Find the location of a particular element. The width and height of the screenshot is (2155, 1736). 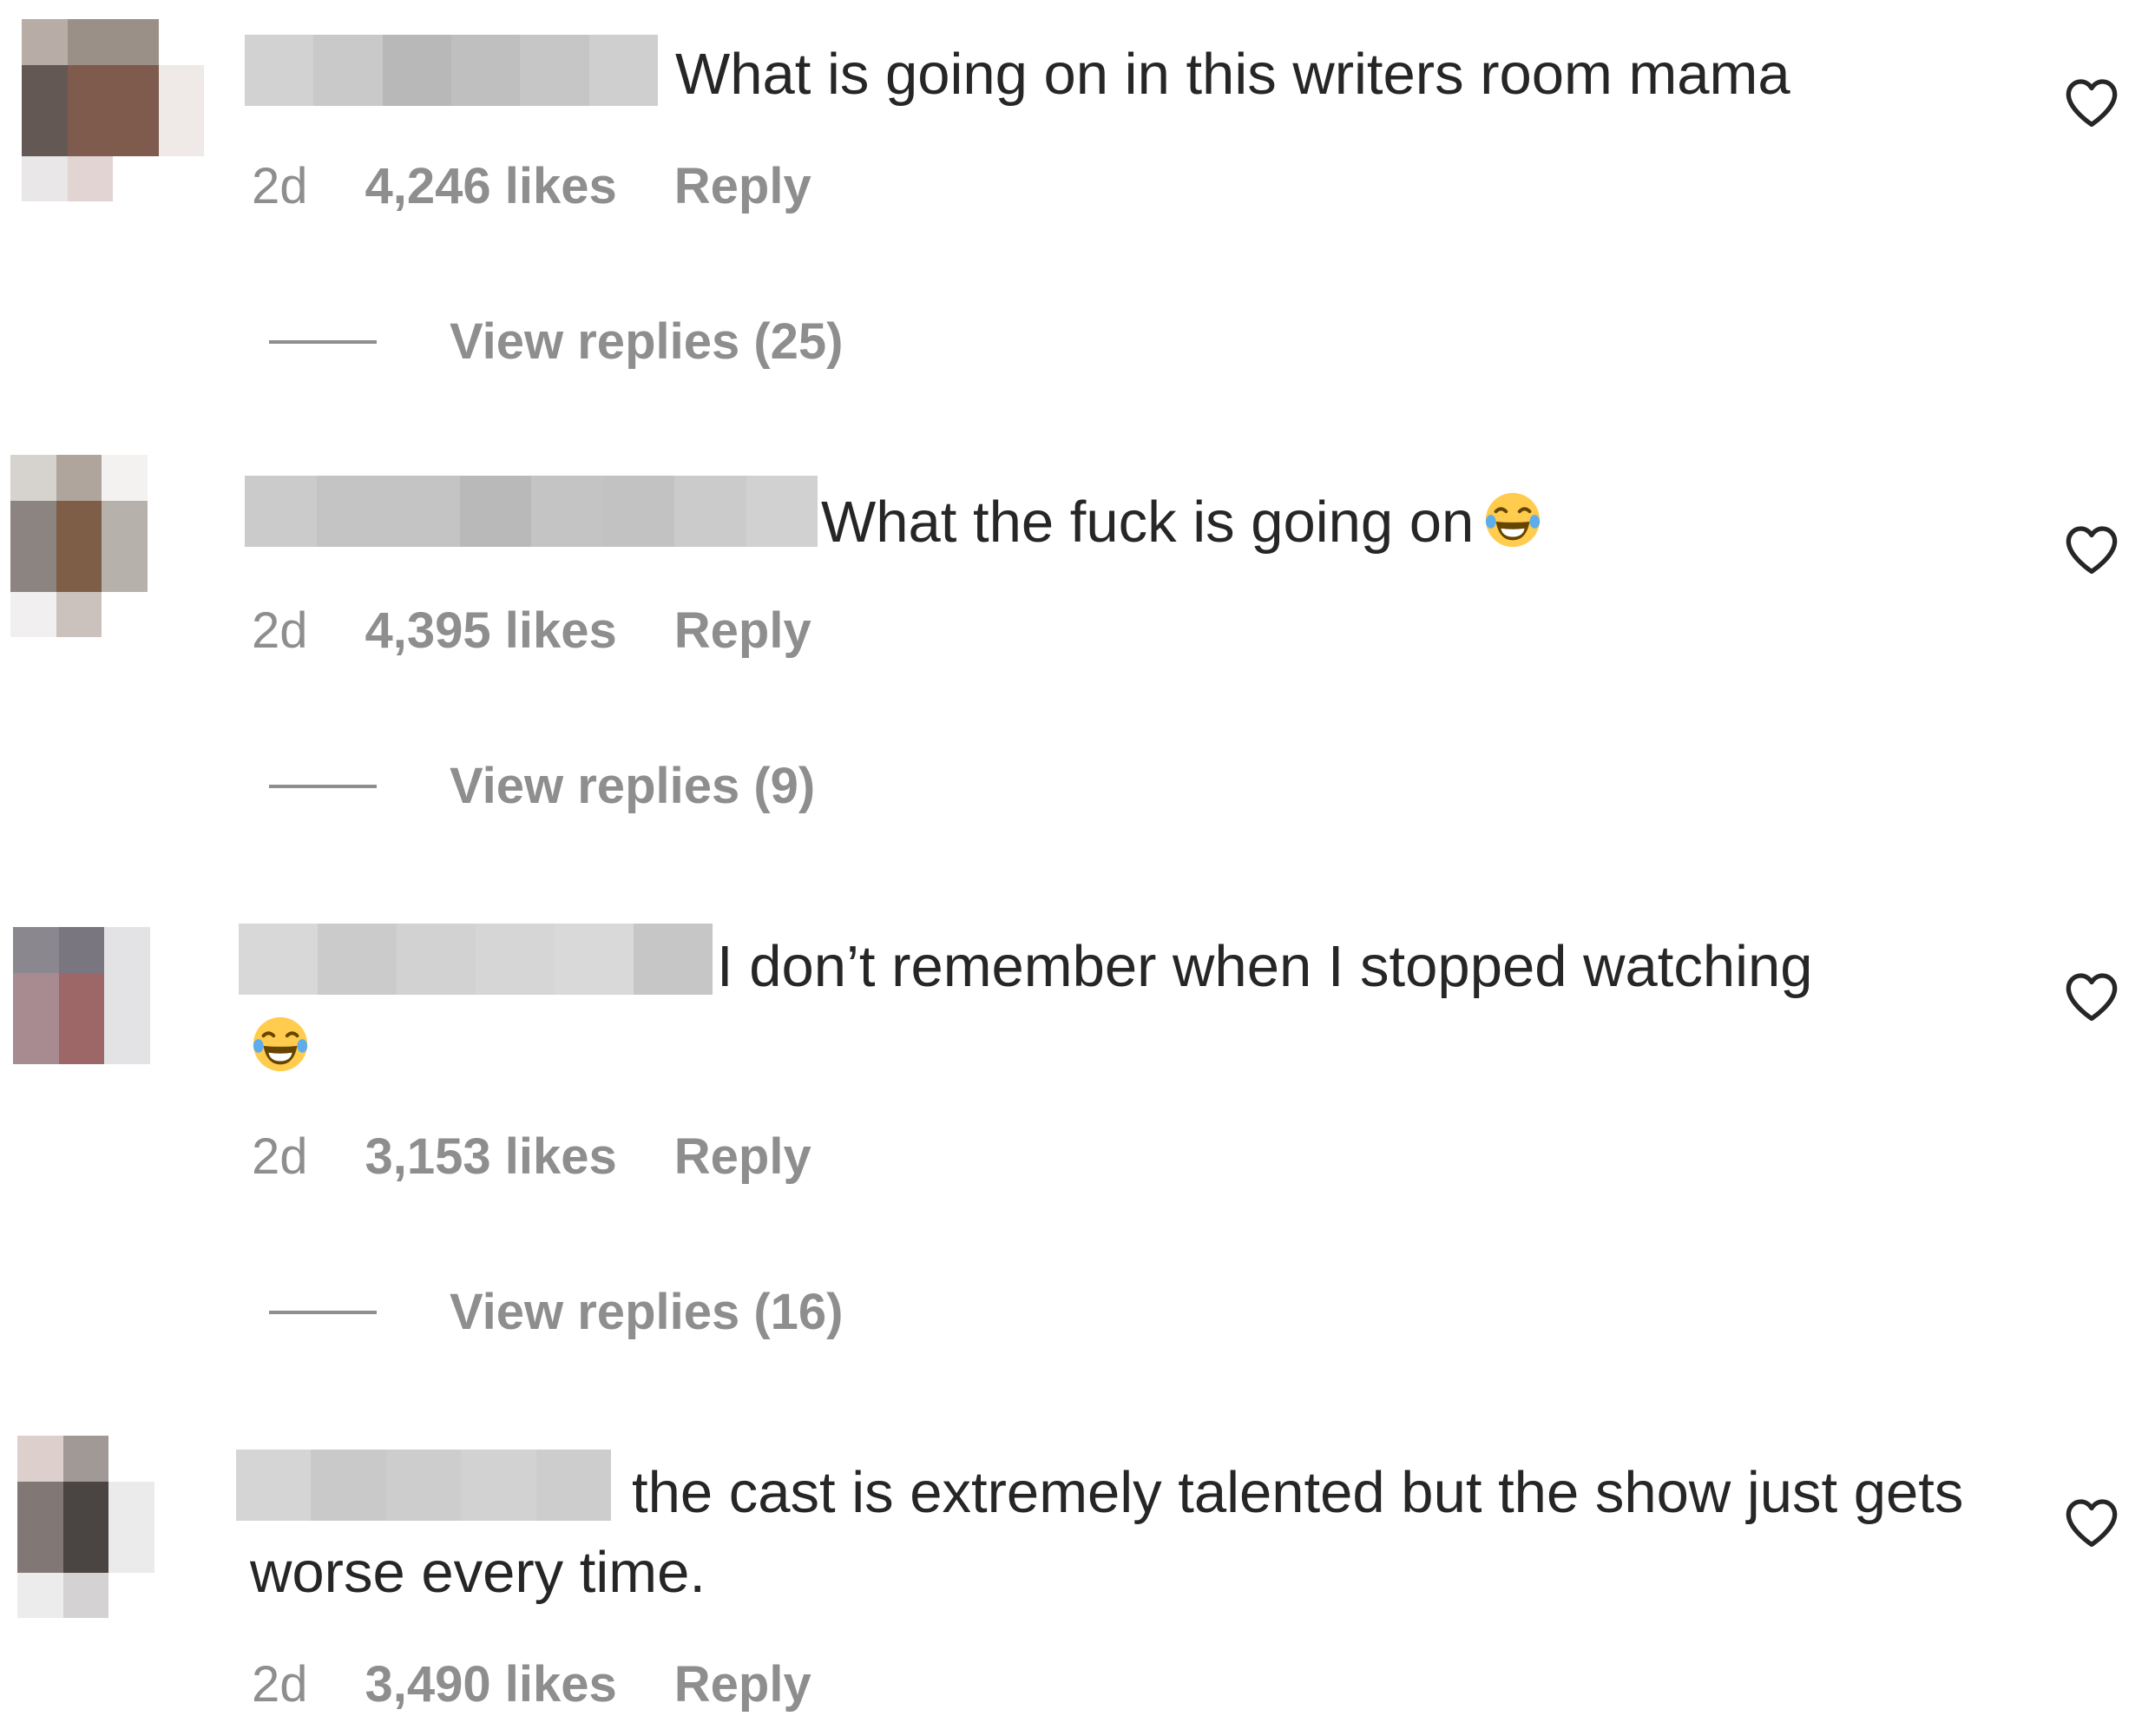

comment-text-block: What the fuck is going on is located at coordinates (1133, 522).